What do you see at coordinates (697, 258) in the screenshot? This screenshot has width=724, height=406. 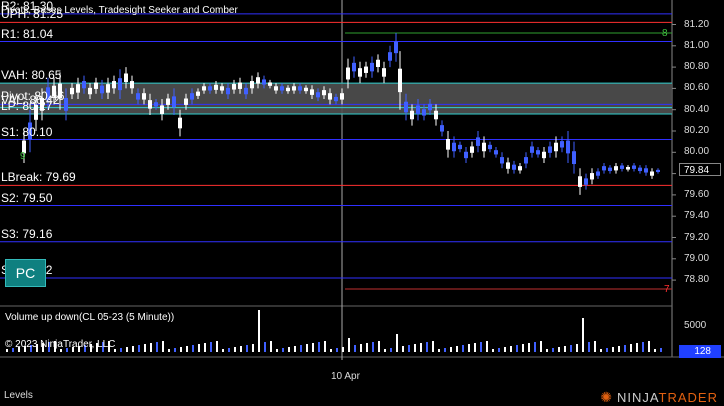 I see `price-tick-11: 79.00` at bounding box center [697, 258].